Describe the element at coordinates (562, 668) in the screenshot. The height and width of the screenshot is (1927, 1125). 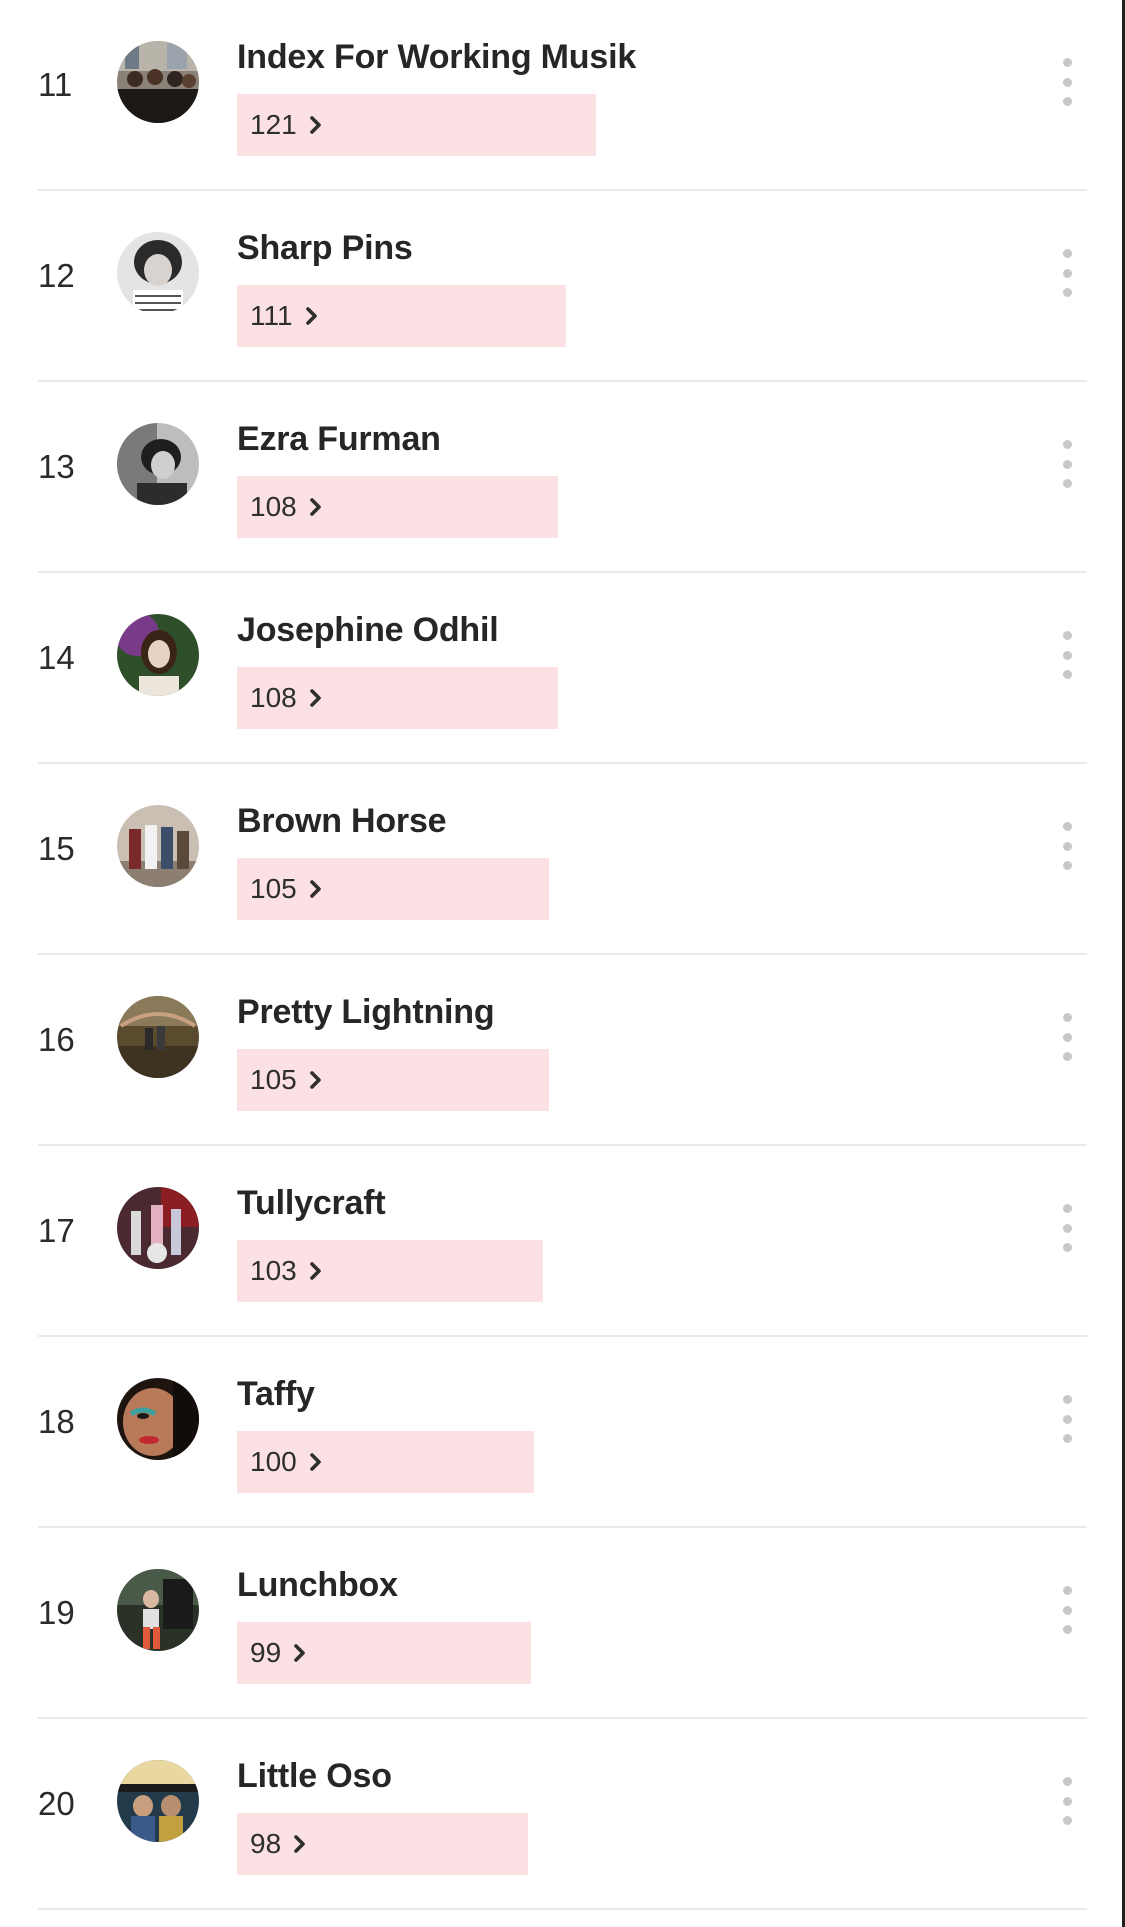
I see `list-item: 14 Josephine Odhil 108` at that location.